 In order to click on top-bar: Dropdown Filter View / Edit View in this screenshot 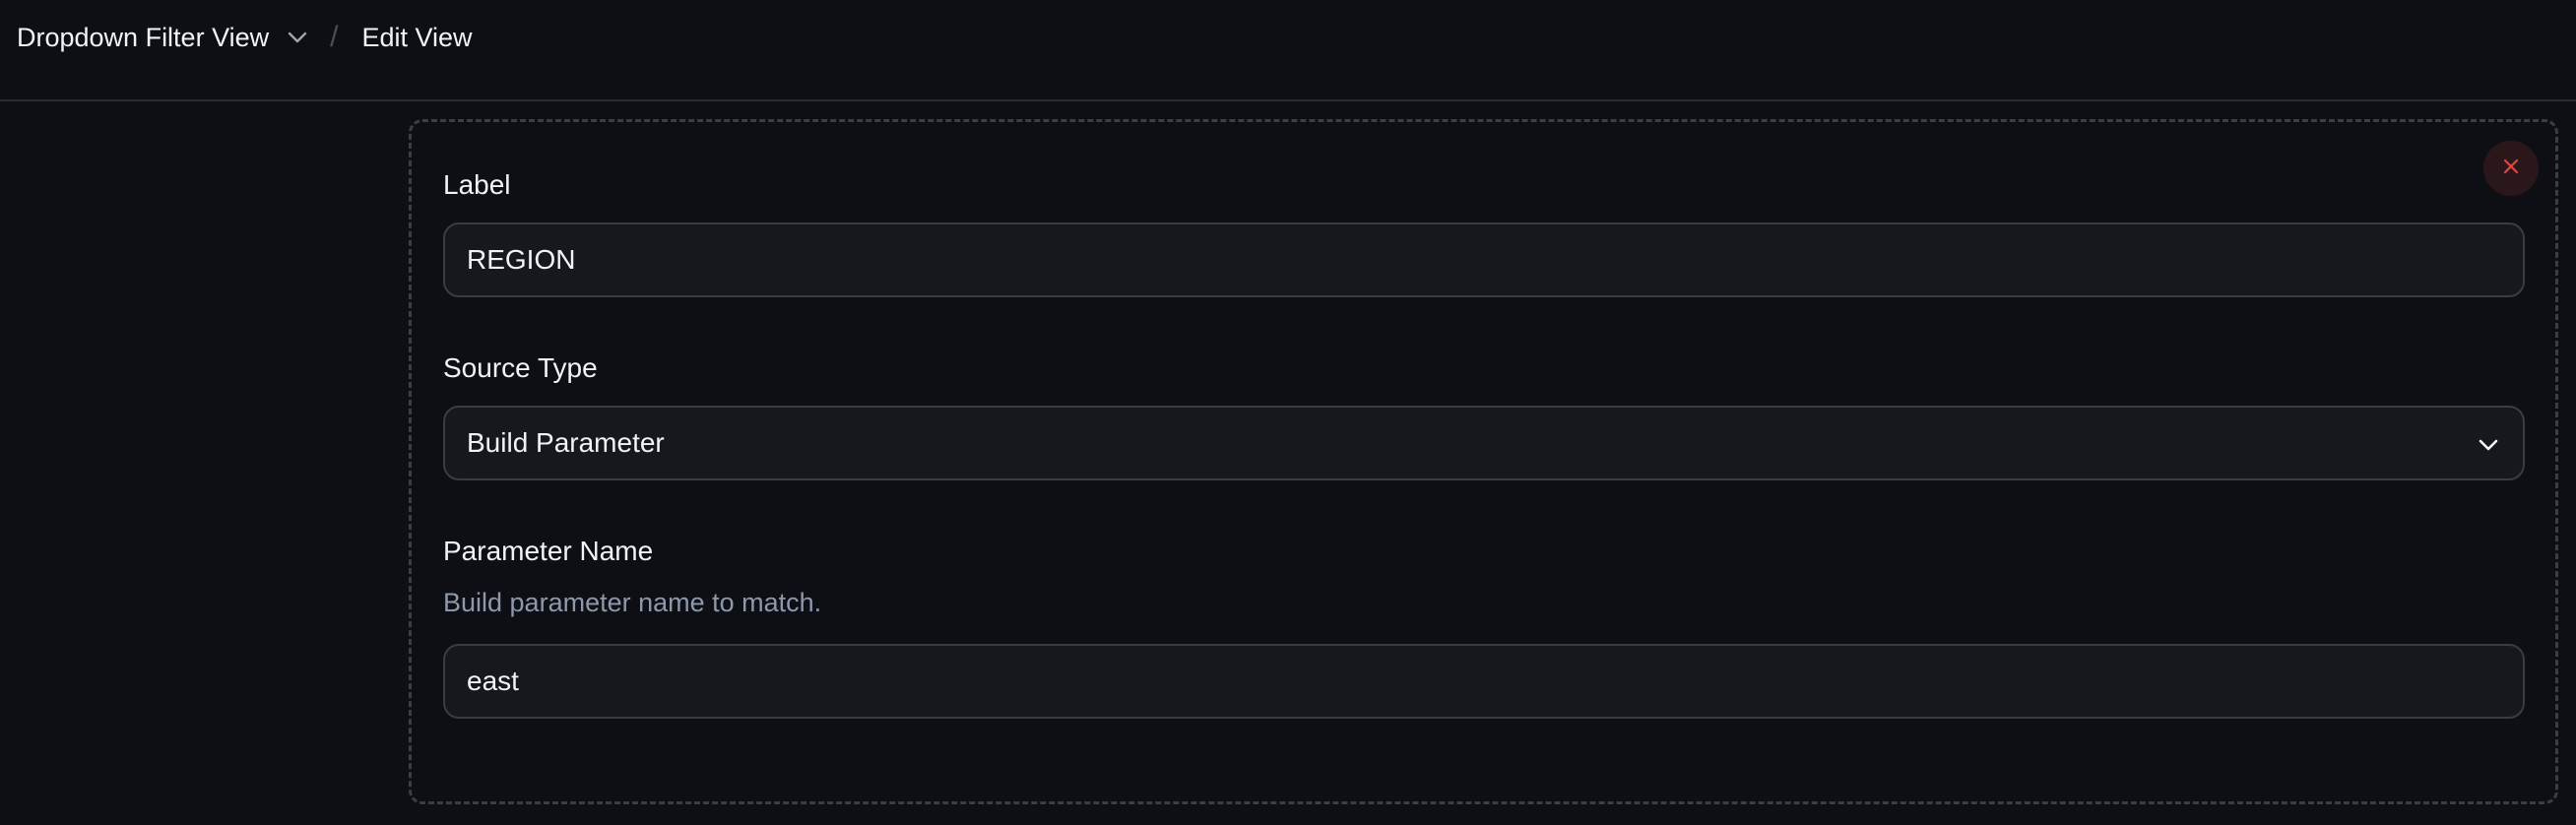, I will do `click(1288, 51)`.